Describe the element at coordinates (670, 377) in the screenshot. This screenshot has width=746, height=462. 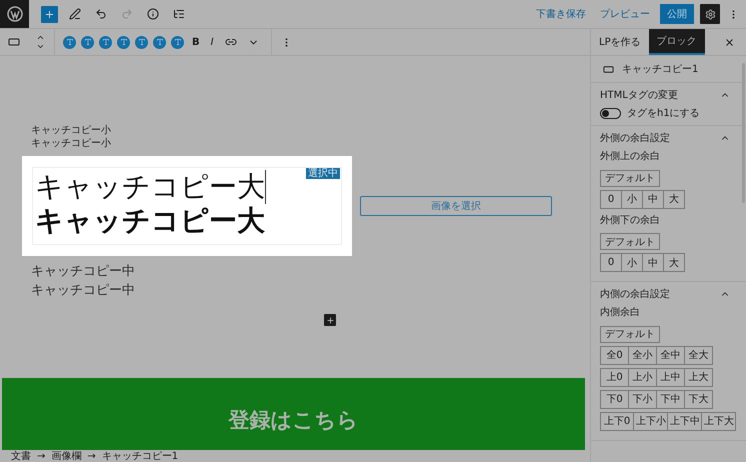
I see `spacing-option-button: 上中` at that location.